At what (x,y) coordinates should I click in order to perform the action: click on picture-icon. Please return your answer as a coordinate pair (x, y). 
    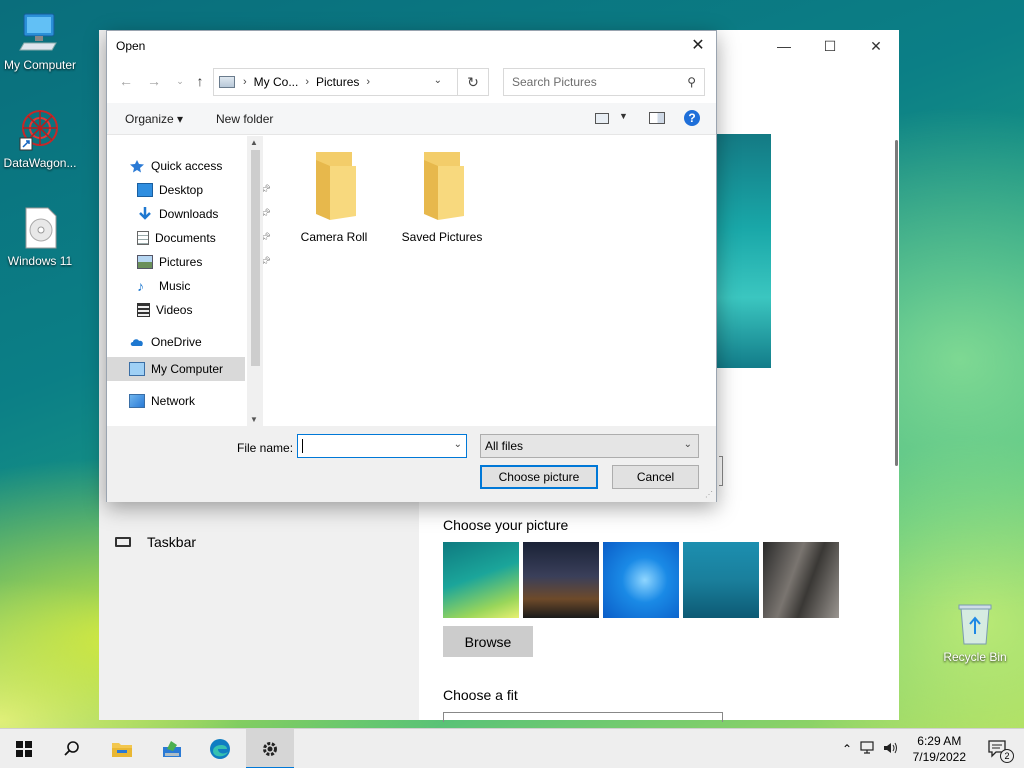
    Looking at the image, I should click on (145, 262).